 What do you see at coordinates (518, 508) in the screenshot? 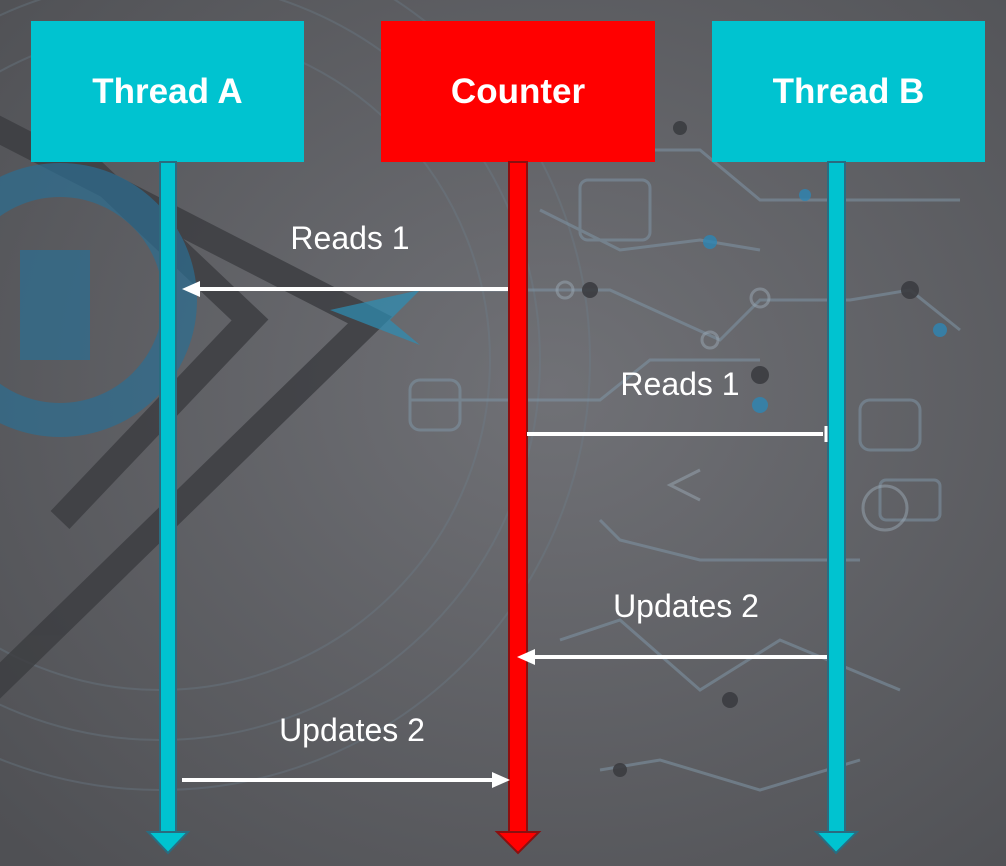
I see `counter-lifeline` at bounding box center [518, 508].